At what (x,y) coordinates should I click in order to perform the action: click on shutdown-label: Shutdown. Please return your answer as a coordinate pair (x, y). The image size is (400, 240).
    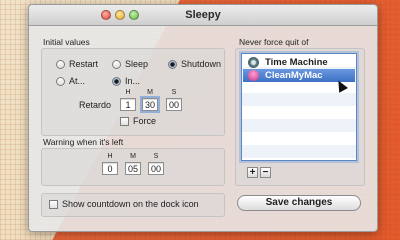
    Looking at the image, I should click on (201, 64).